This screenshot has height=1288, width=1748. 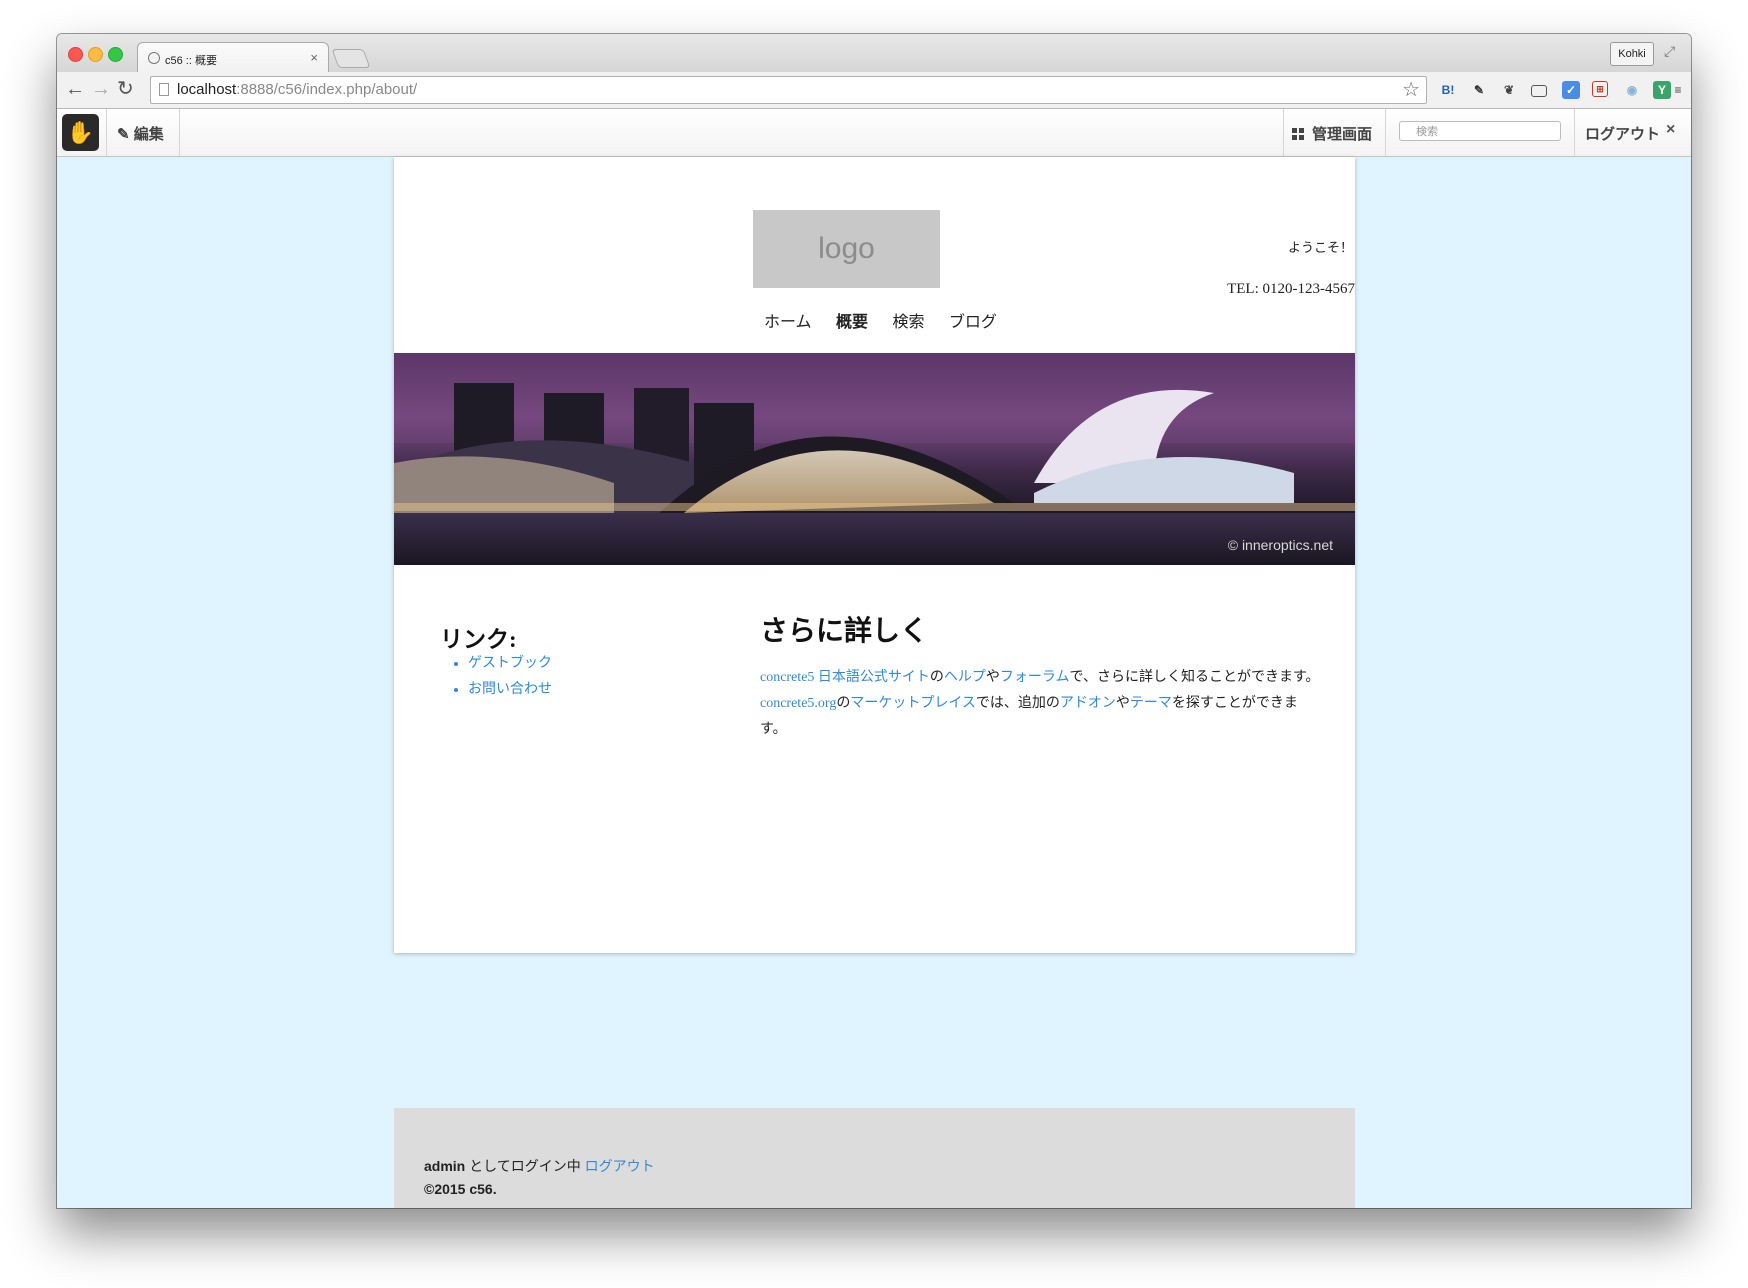 What do you see at coordinates (1632, 54) in the screenshot?
I see `profile-button: Kohki` at bounding box center [1632, 54].